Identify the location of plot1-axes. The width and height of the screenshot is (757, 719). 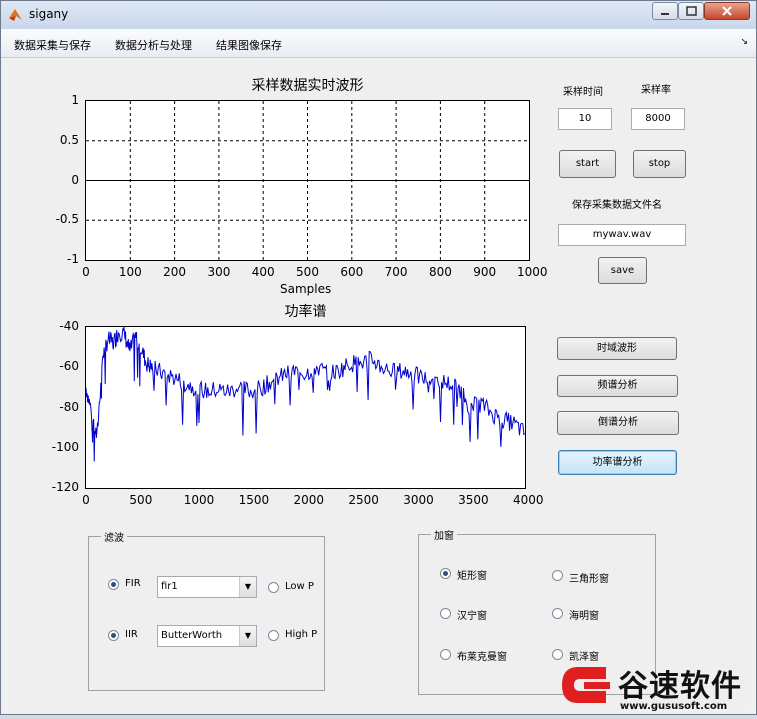
(307, 180).